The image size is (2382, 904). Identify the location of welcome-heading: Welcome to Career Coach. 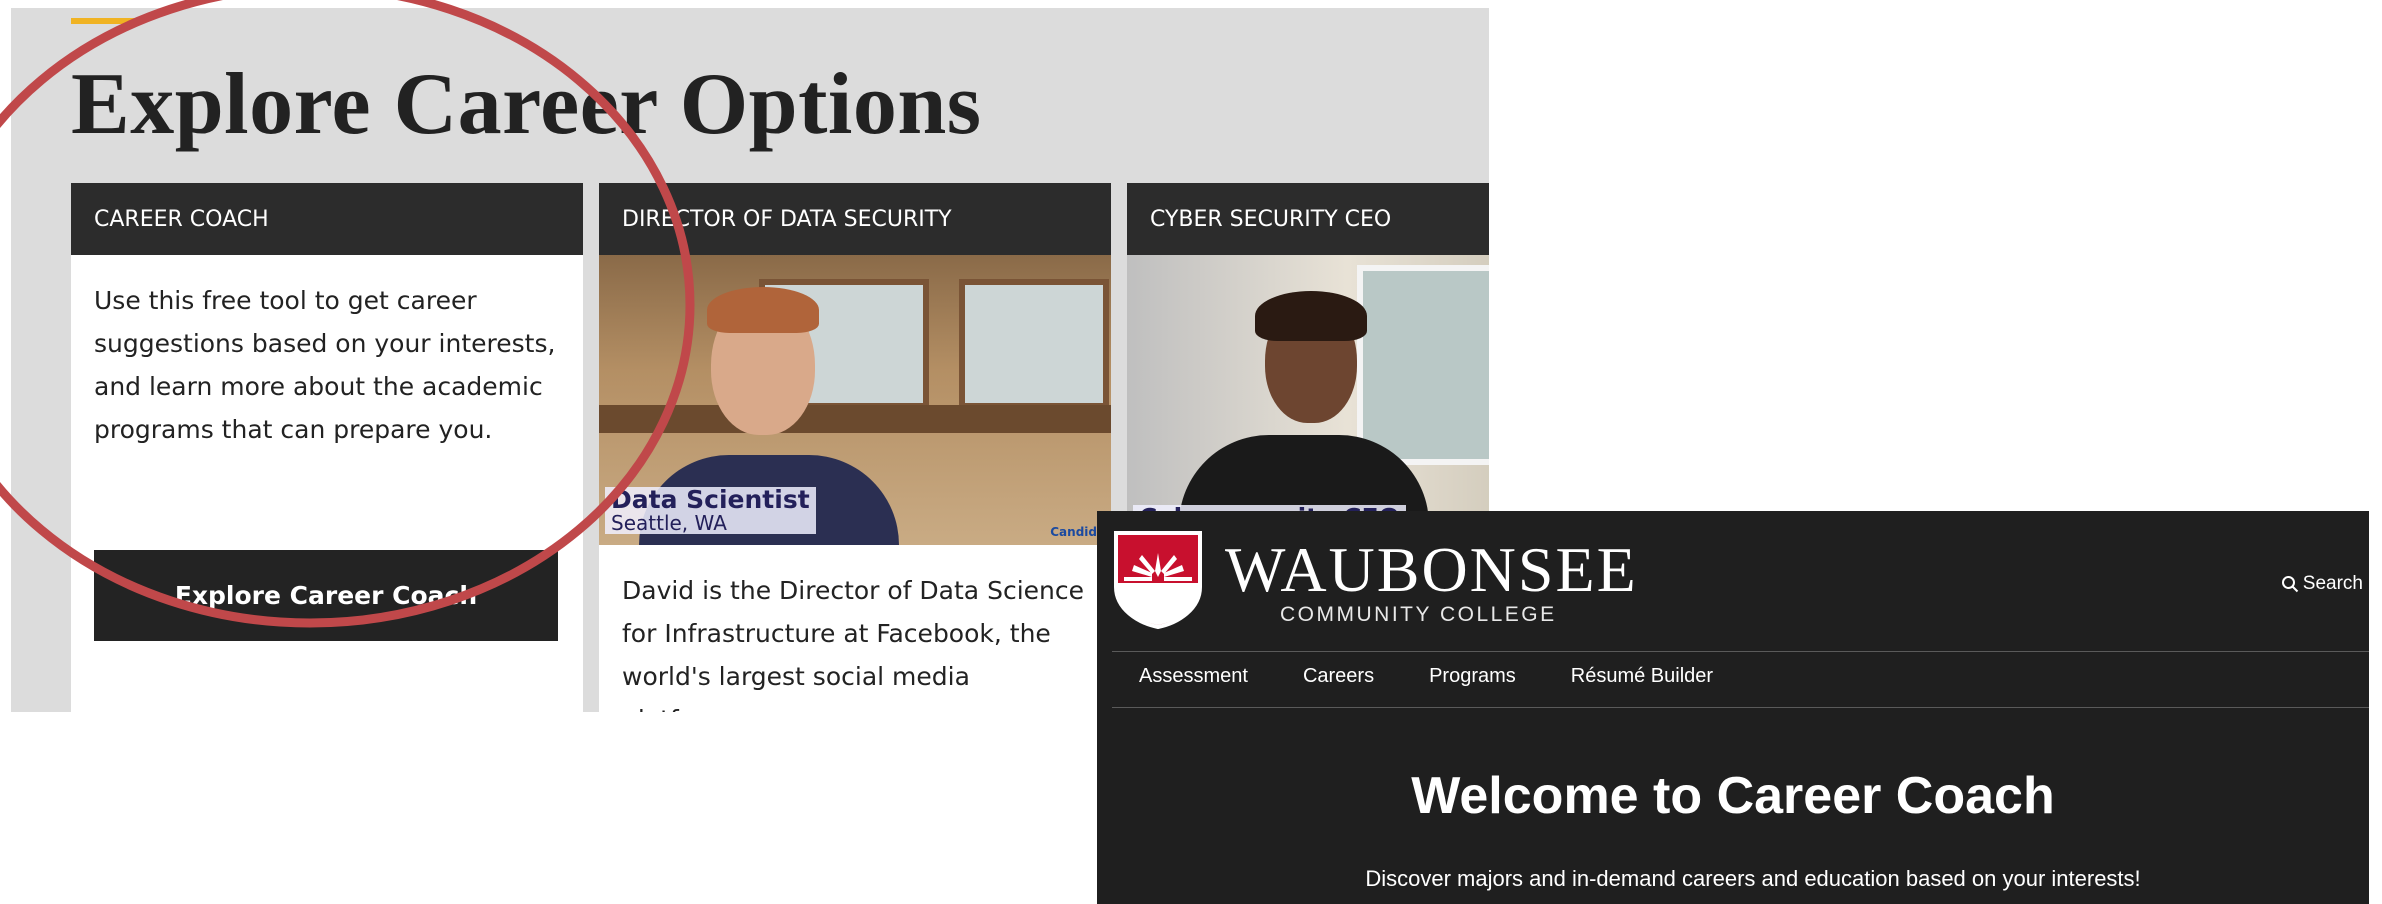
(1733, 796).